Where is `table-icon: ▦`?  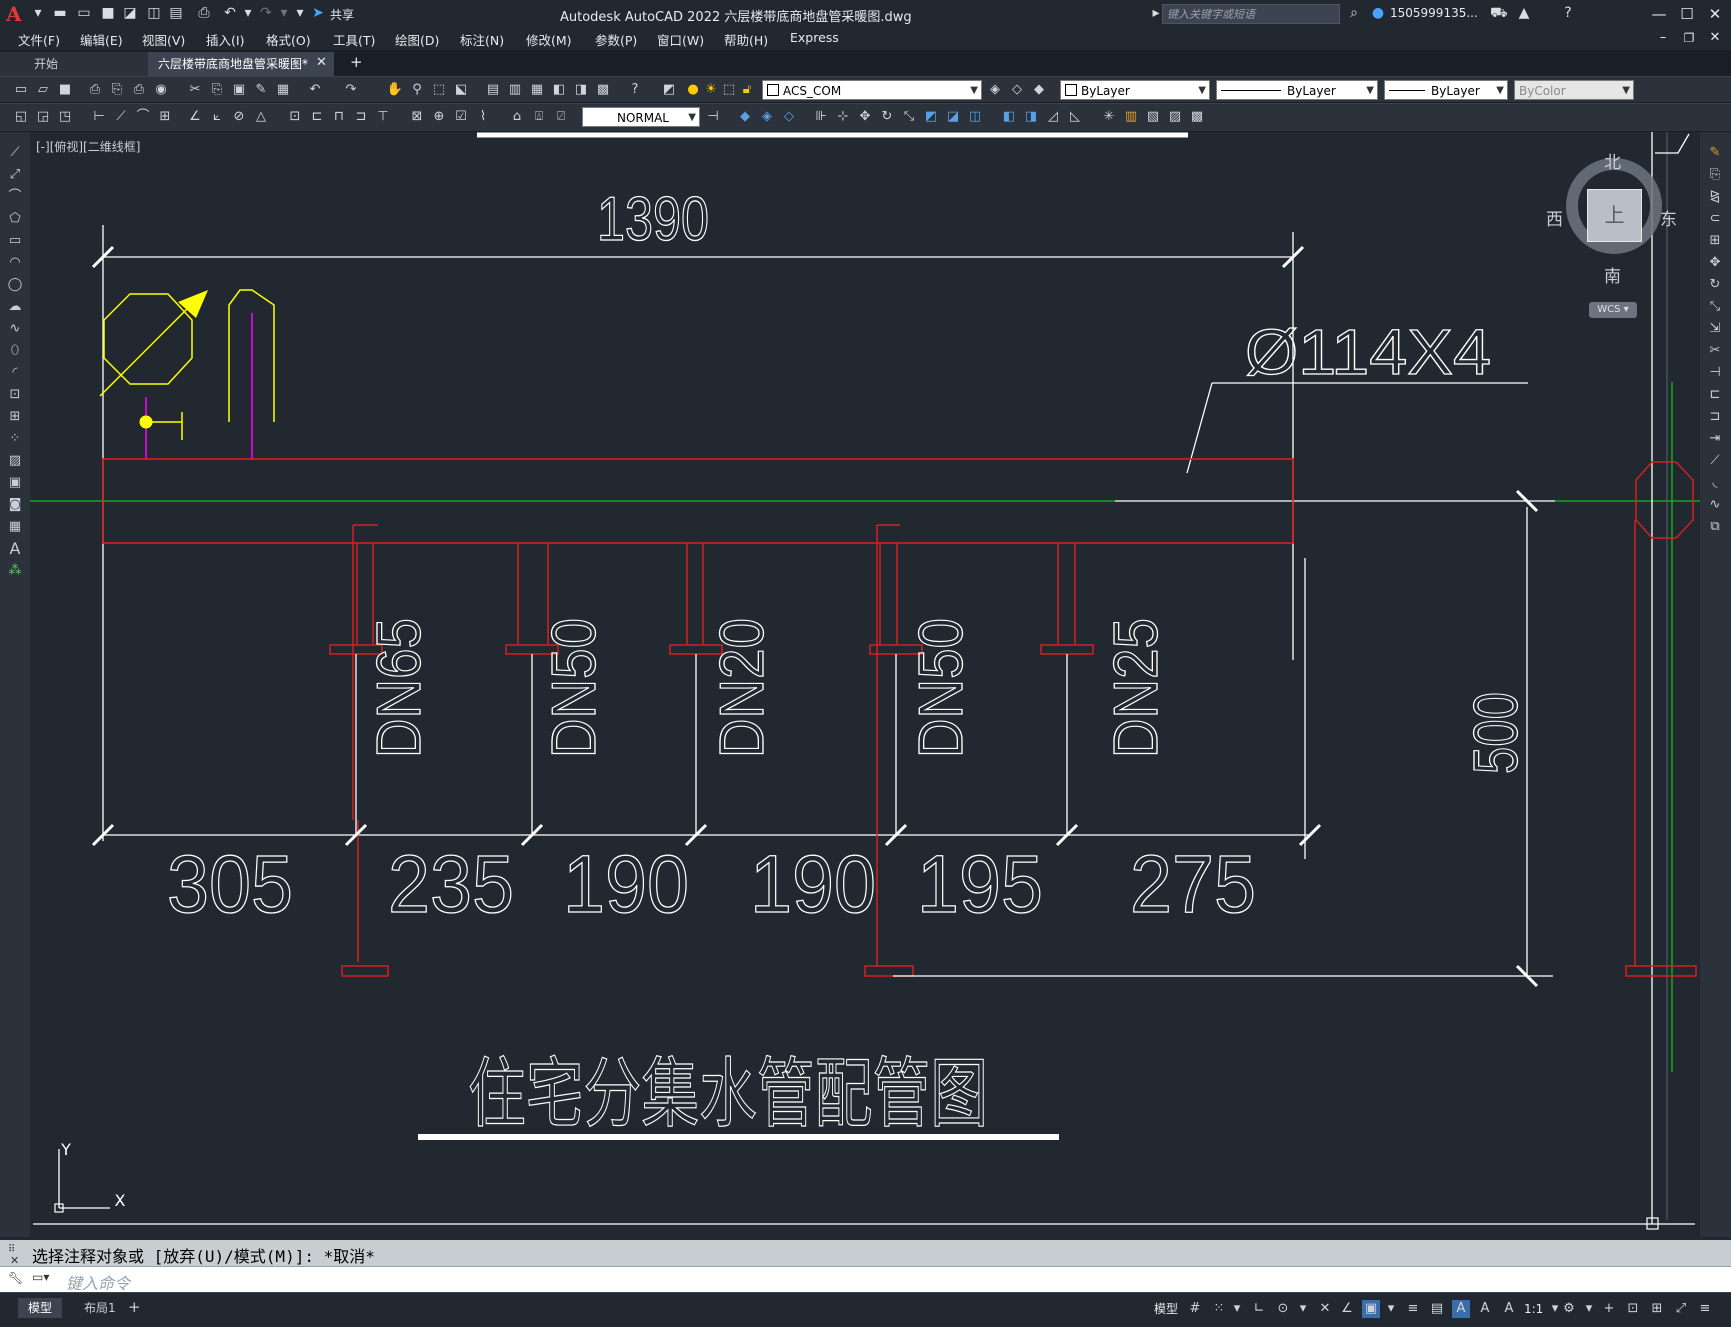 table-icon: ▦ is located at coordinates (15, 527).